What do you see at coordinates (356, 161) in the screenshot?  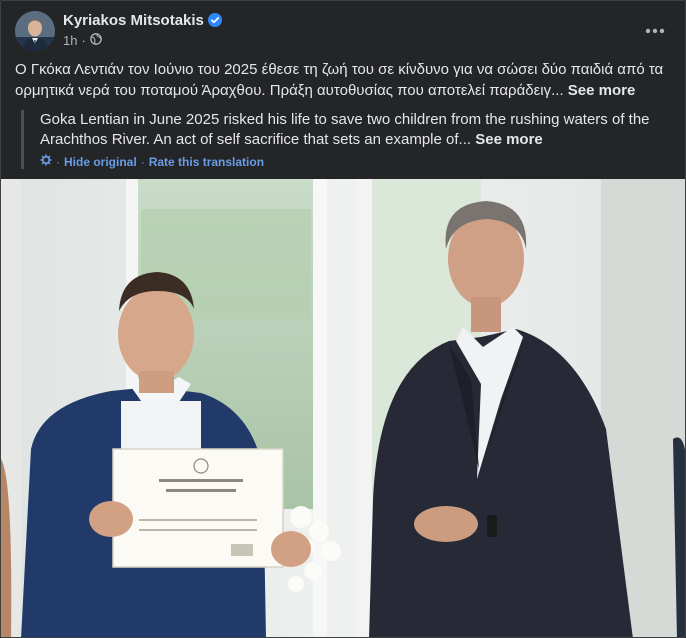 I see `translation-links: · Hide original · Rate this translation` at bounding box center [356, 161].